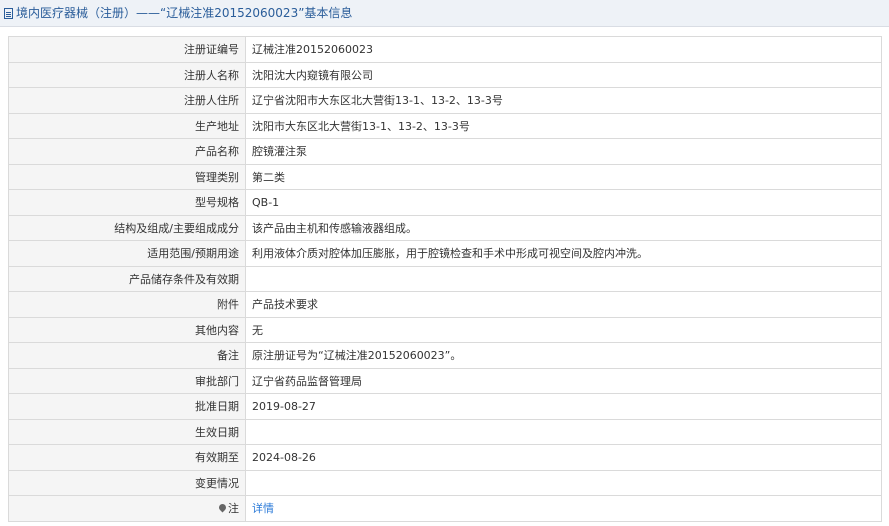 The height and width of the screenshot is (526, 889). I want to click on row-value: 该产品由主机和传感输液器组成。, so click(563, 227).